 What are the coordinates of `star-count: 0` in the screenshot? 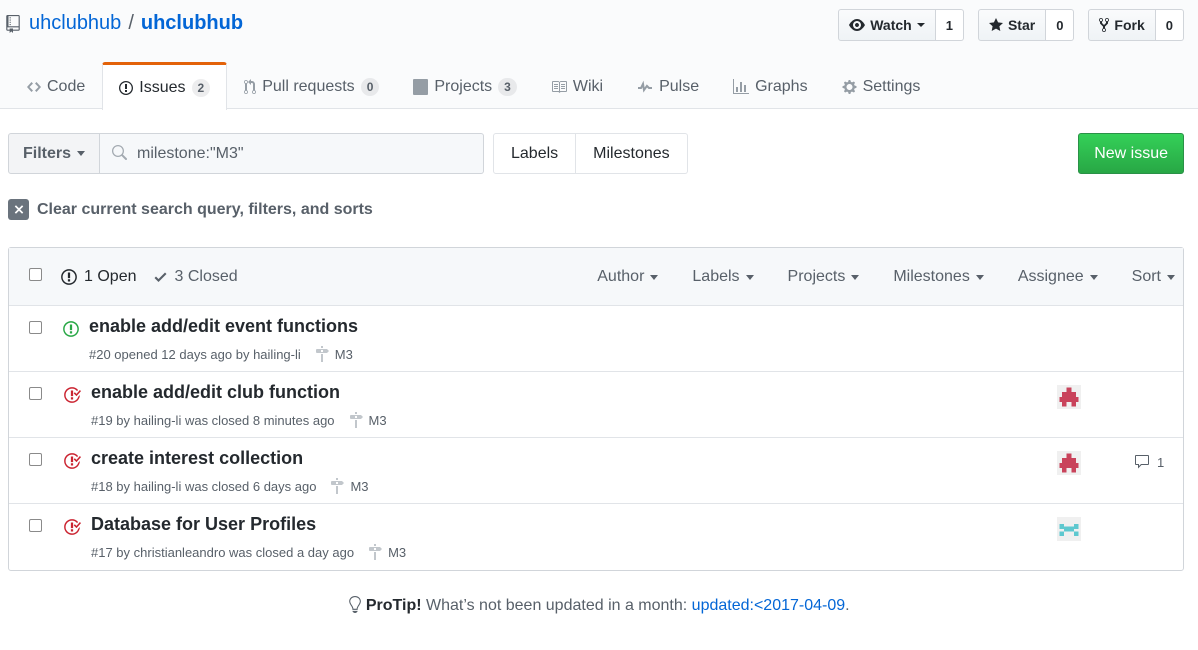 It's located at (1060, 25).